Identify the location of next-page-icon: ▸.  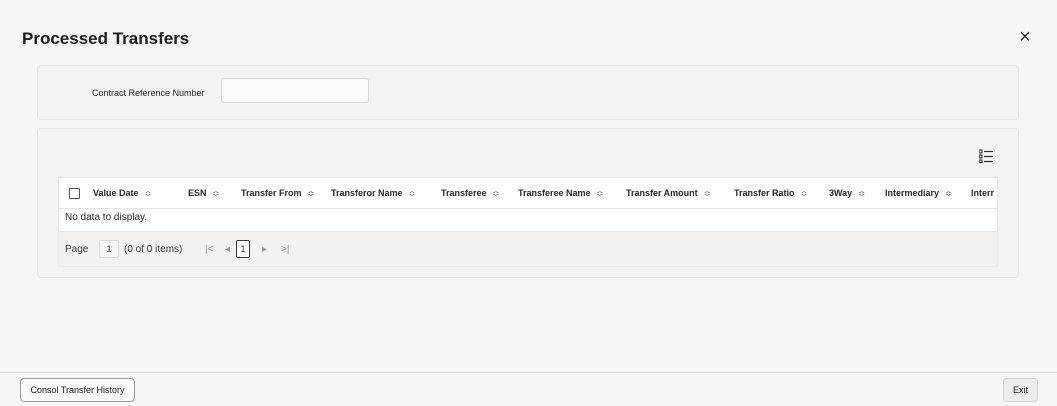
(264, 249).